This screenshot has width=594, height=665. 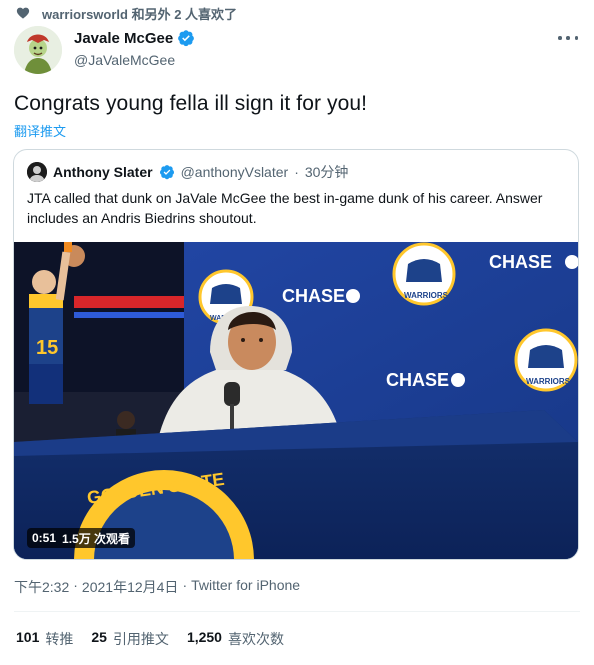 What do you see at coordinates (37, 172) in the screenshot?
I see `quoted-avatar` at bounding box center [37, 172].